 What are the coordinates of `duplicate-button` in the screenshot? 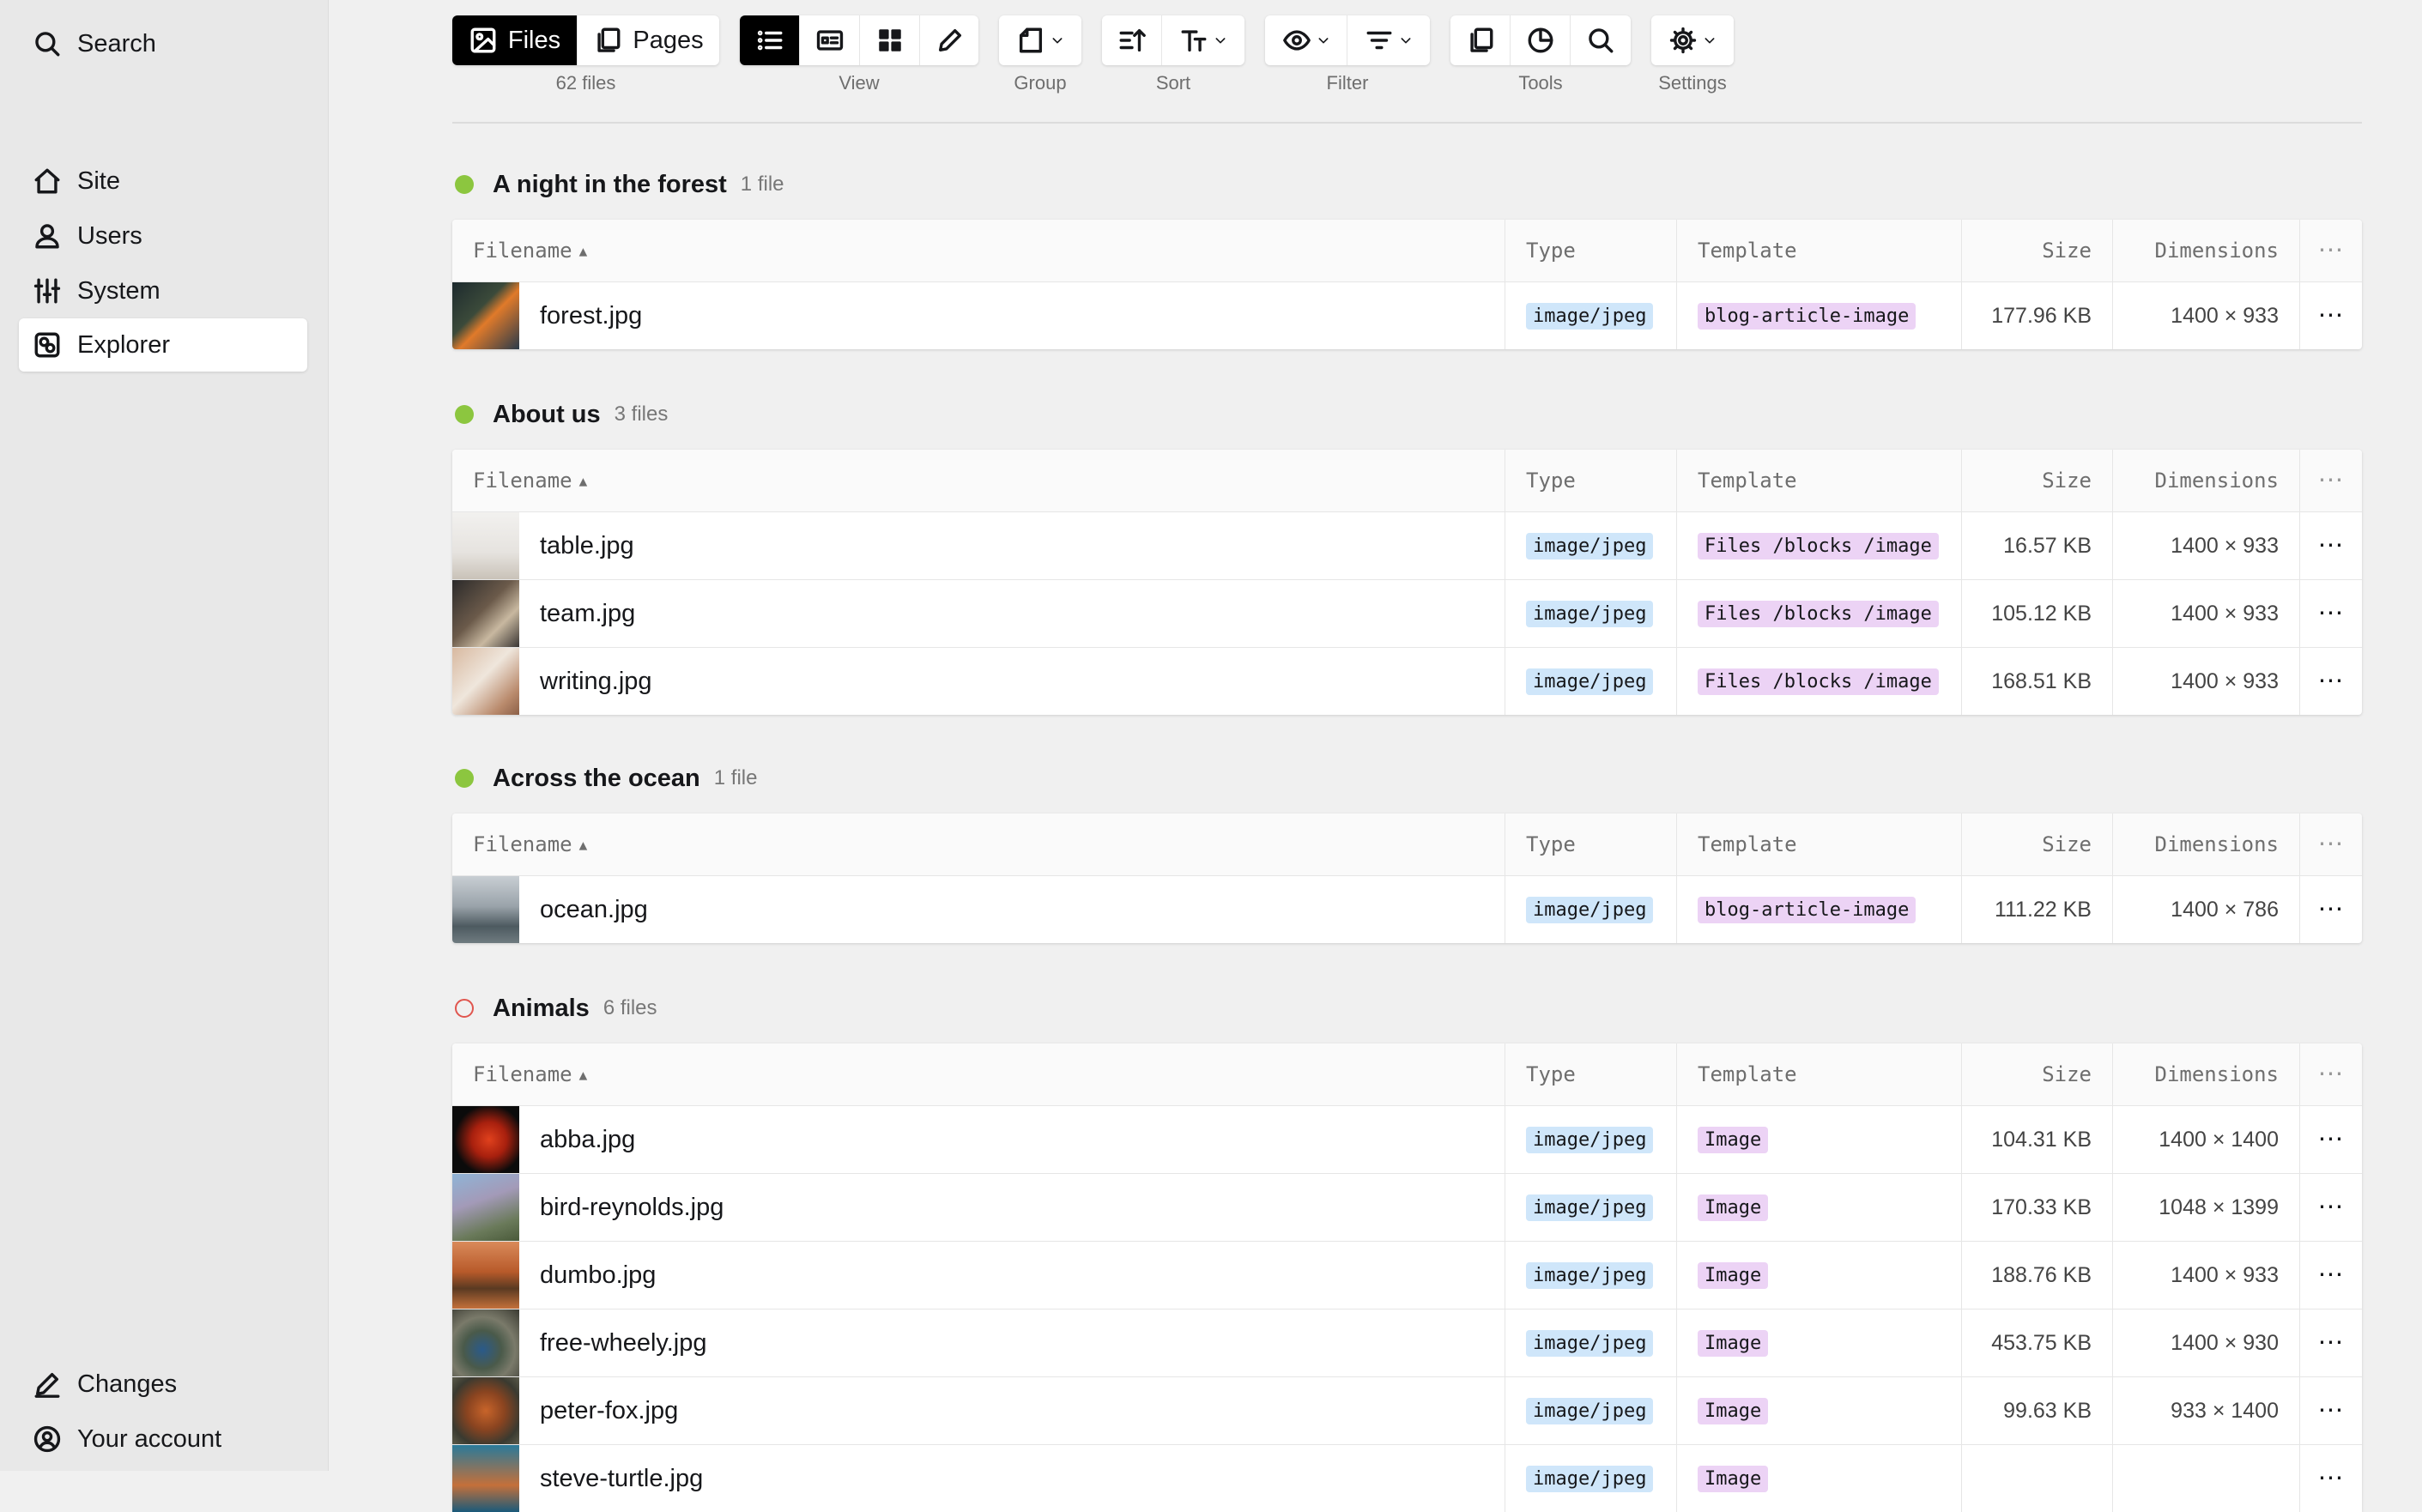 It's located at (1480, 40).